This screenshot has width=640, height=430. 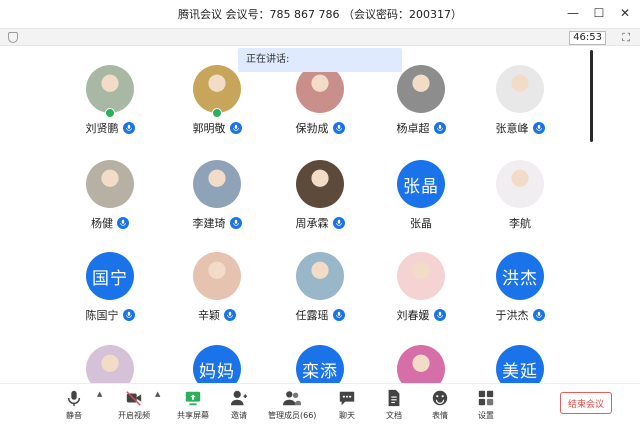 What do you see at coordinates (209, 223) in the screenshot?
I see `participant-name: 李建琦` at bounding box center [209, 223].